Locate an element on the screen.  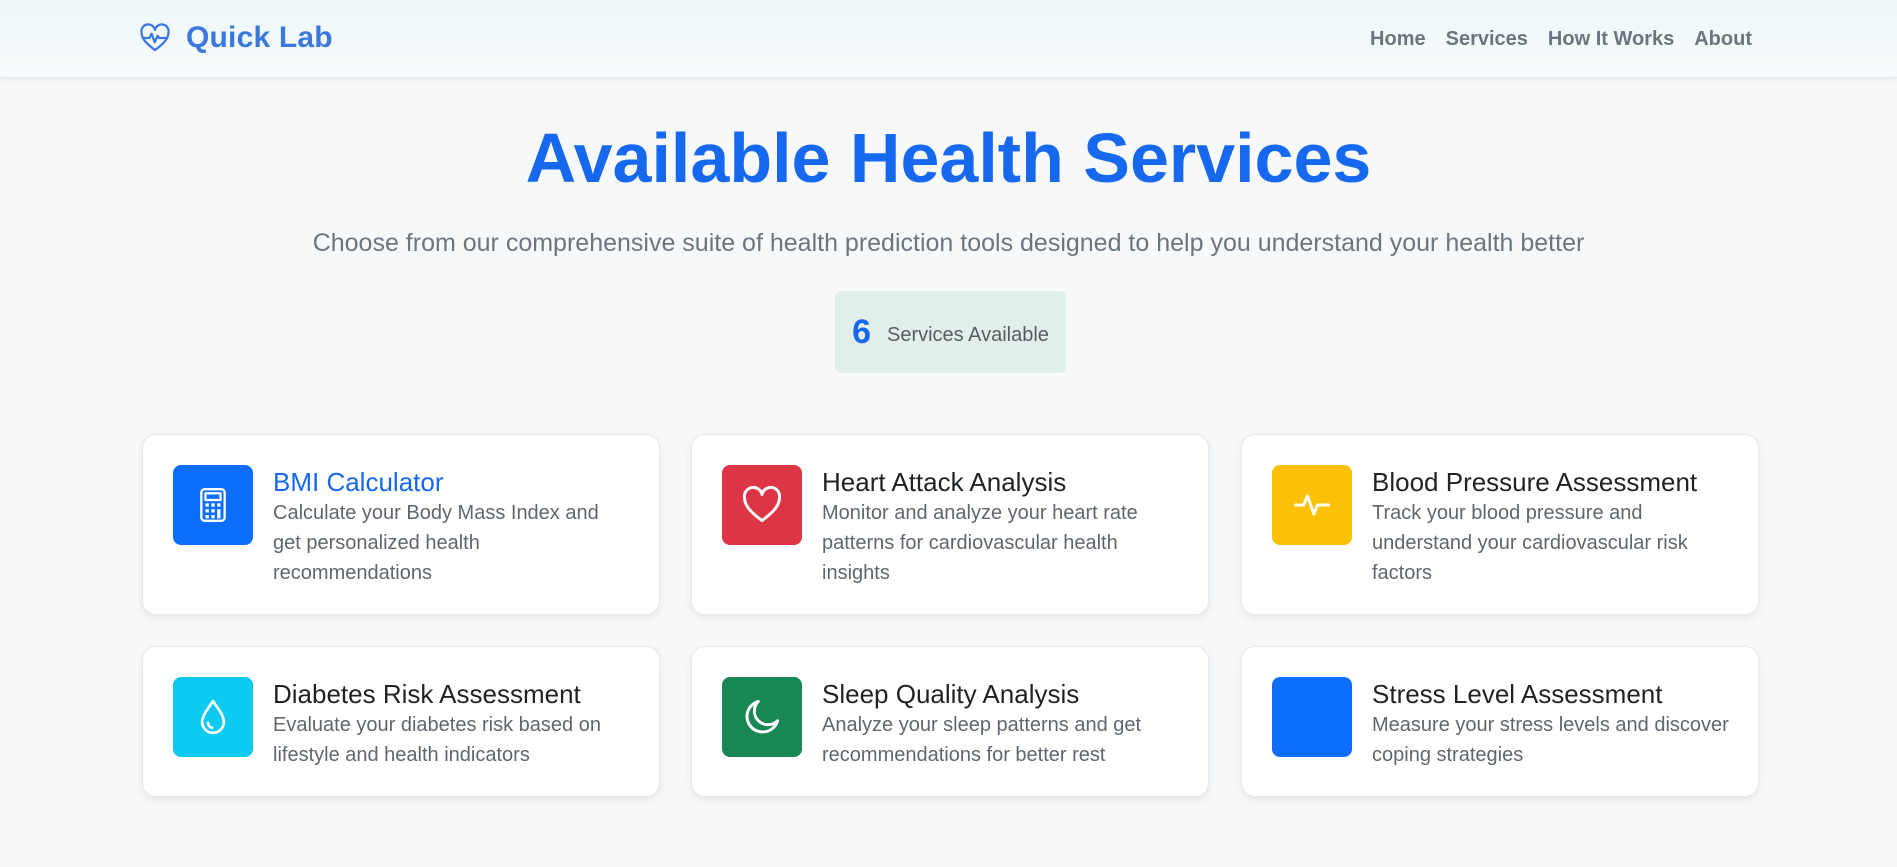
service-title: BMI Calculator is located at coordinates (358, 482).